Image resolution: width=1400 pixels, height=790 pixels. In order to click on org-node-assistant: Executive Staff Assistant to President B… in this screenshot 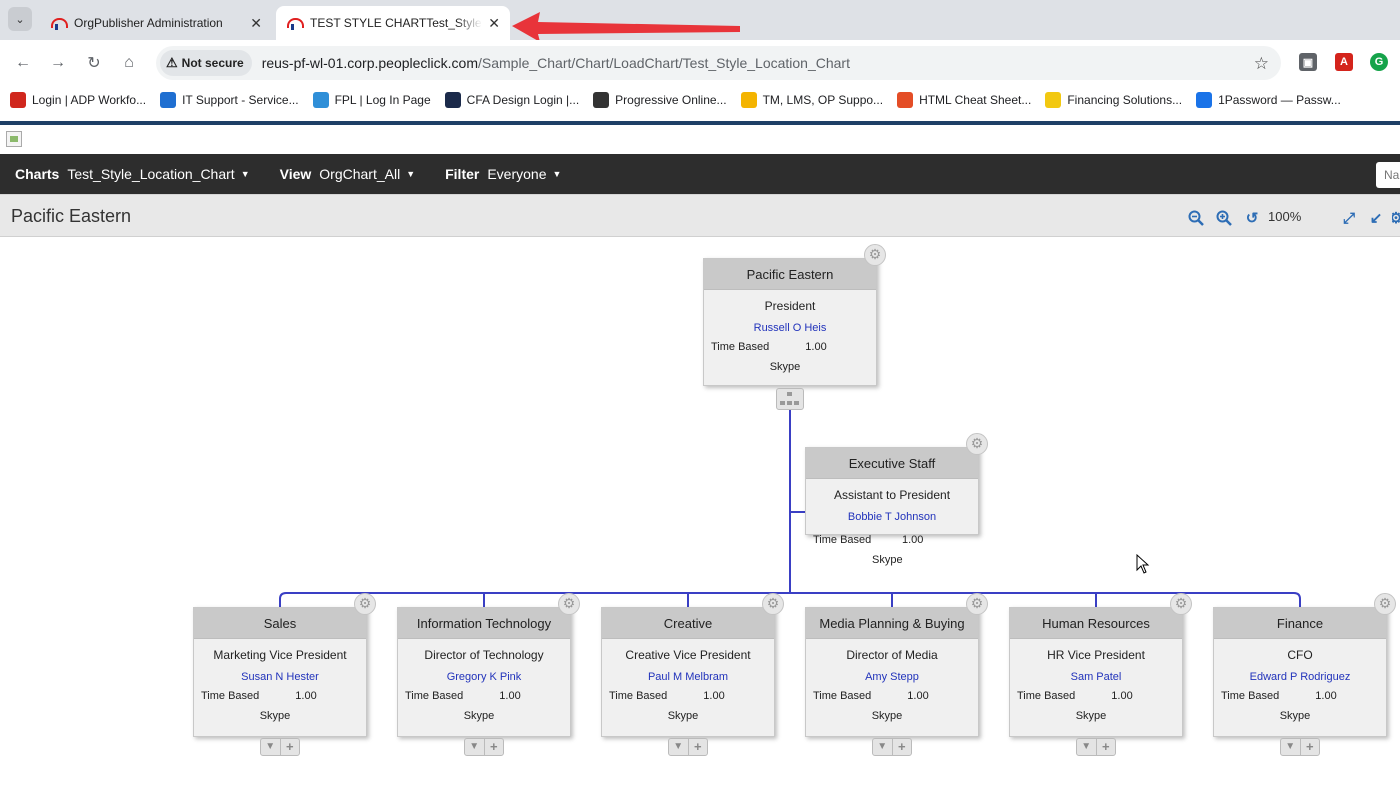, I will do `click(892, 491)`.